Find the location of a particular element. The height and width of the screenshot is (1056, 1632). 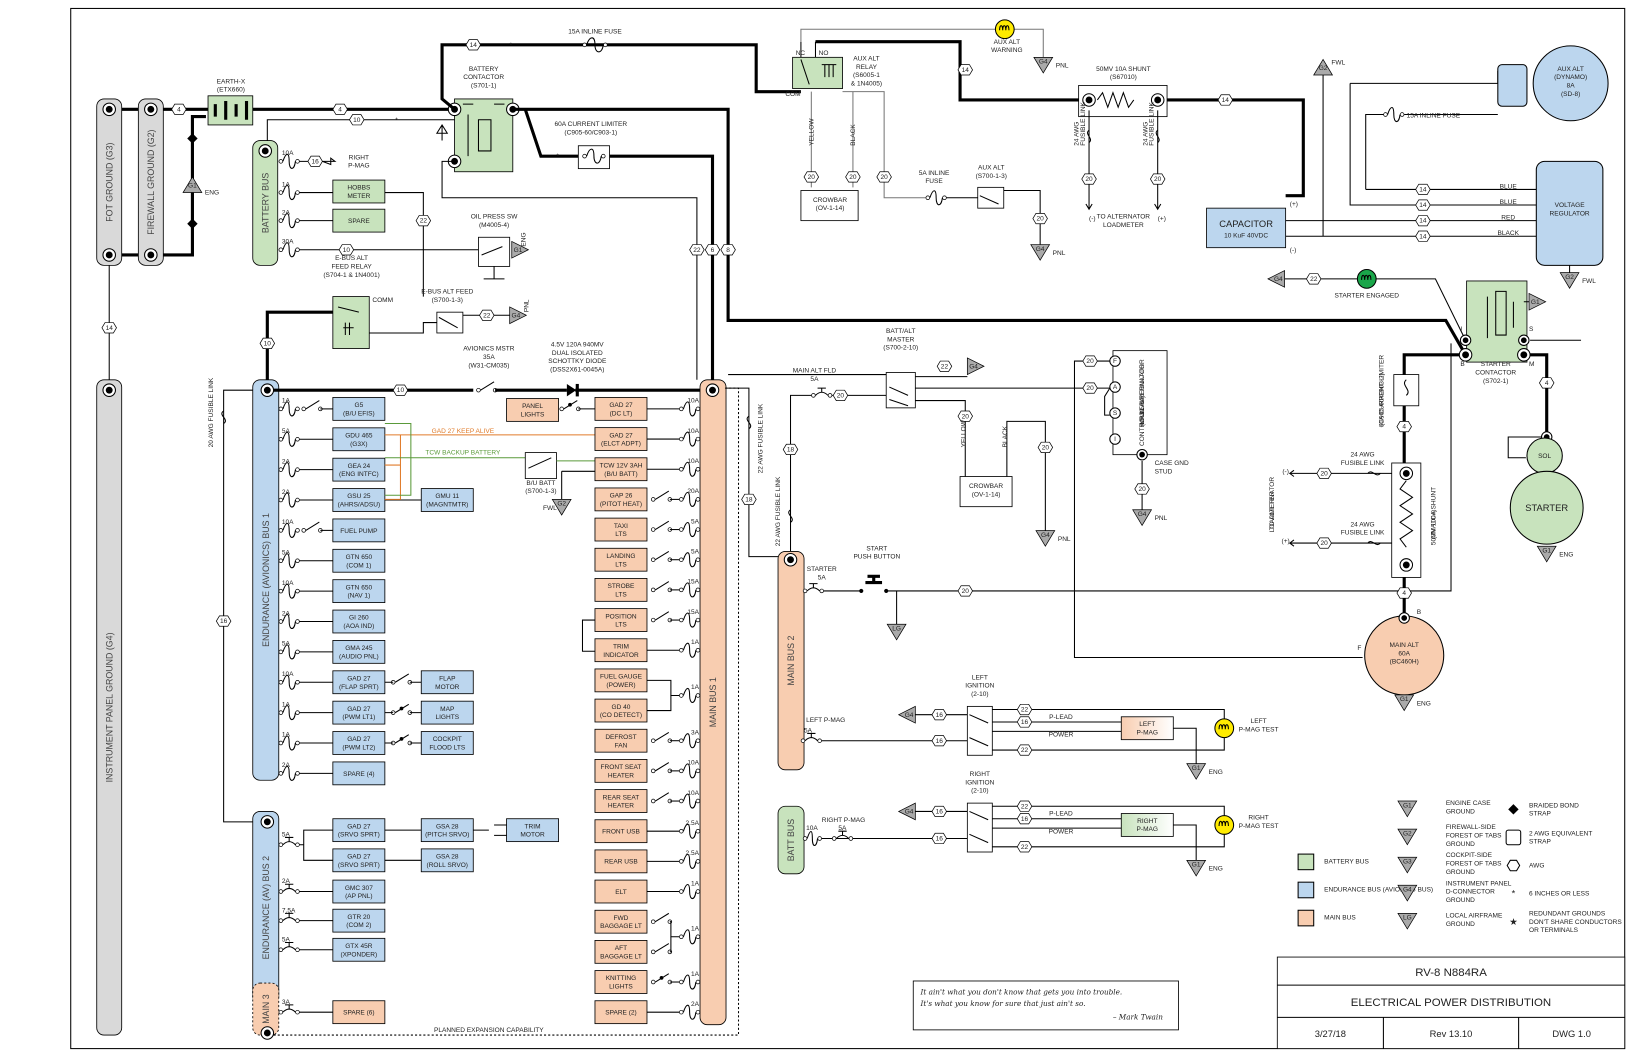

main-load-box-label: POSITION is located at coordinates (621, 616).